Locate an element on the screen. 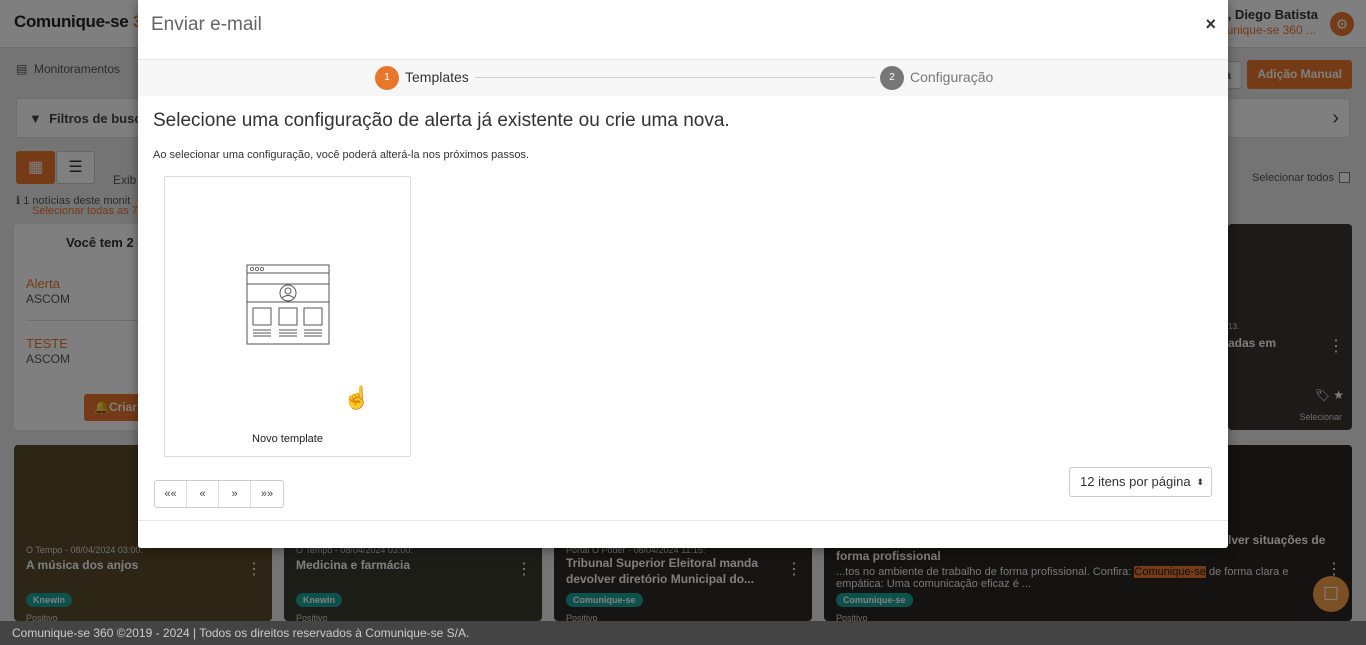 The height and width of the screenshot is (645, 1366). step-label: Templates is located at coordinates (437, 77).